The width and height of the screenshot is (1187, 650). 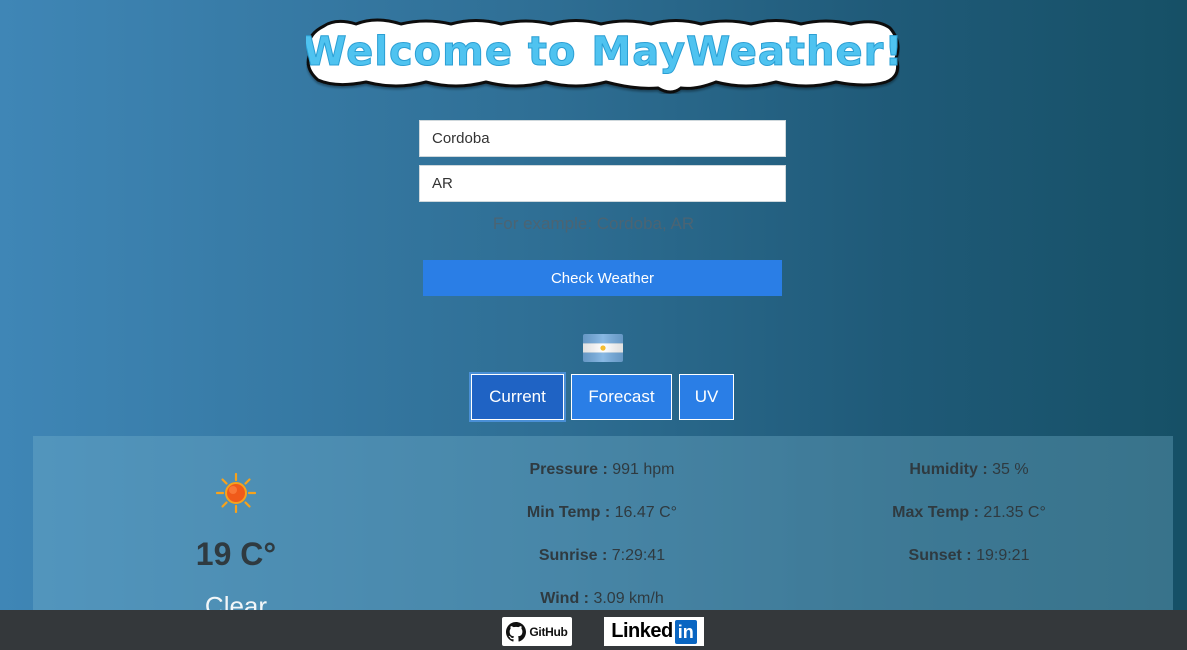 What do you see at coordinates (948, 469) in the screenshot?
I see `stat-label: Humidity :` at bounding box center [948, 469].